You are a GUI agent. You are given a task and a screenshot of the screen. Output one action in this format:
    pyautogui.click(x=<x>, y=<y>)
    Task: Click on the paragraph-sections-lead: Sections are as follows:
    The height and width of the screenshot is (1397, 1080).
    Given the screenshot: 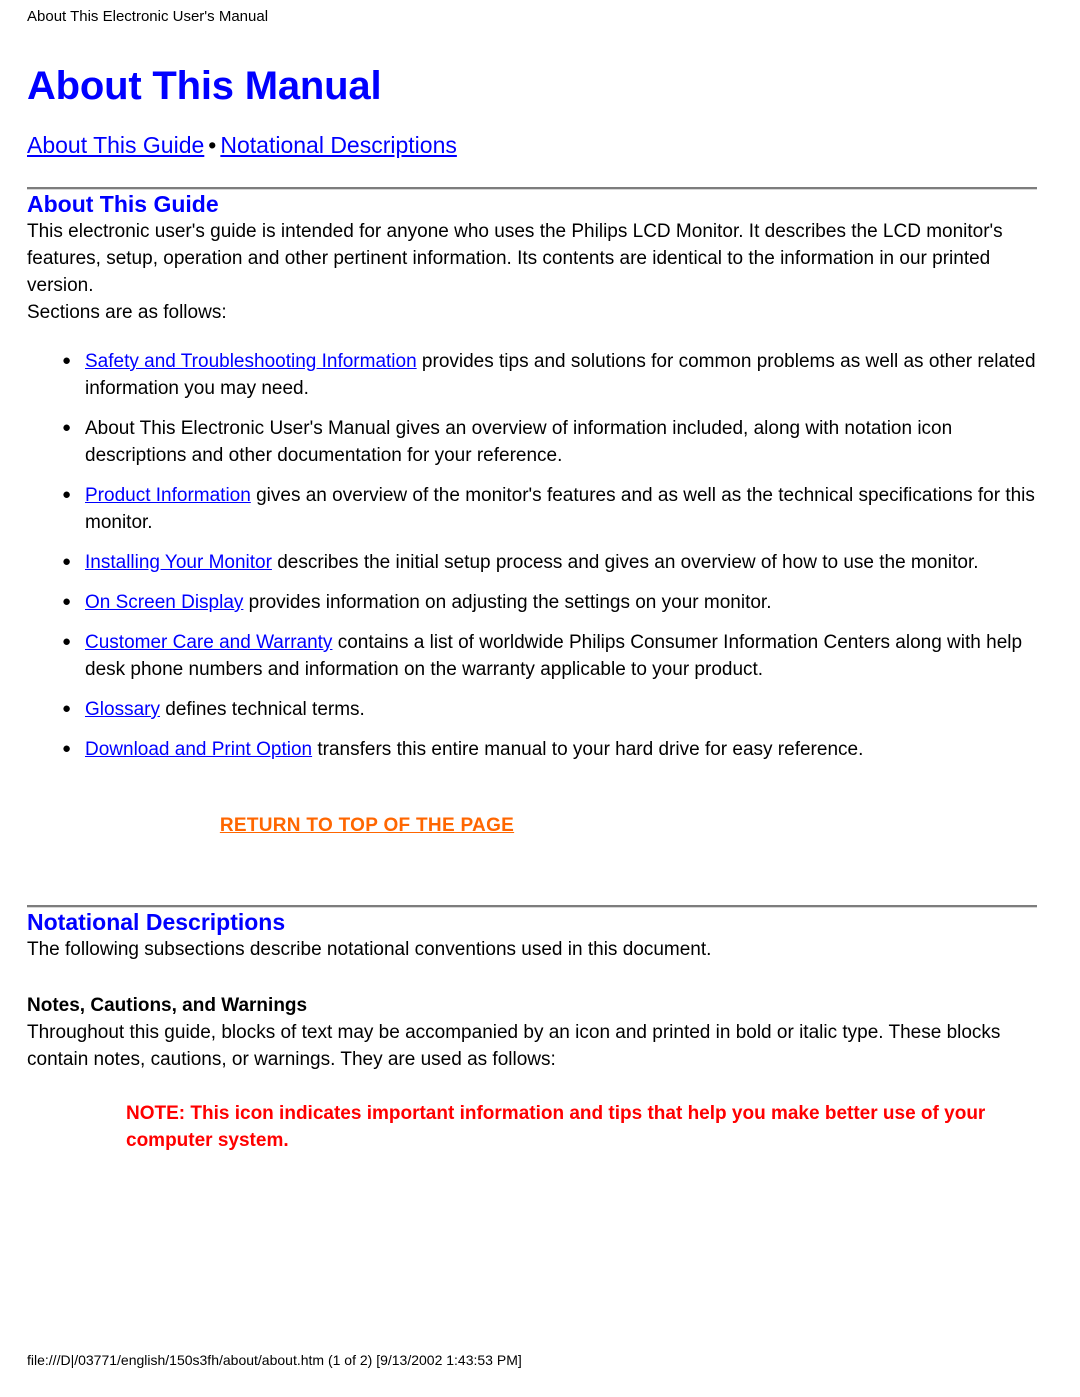 What is the action you would take?
    pyautogui.click(x=127, y=312)
    